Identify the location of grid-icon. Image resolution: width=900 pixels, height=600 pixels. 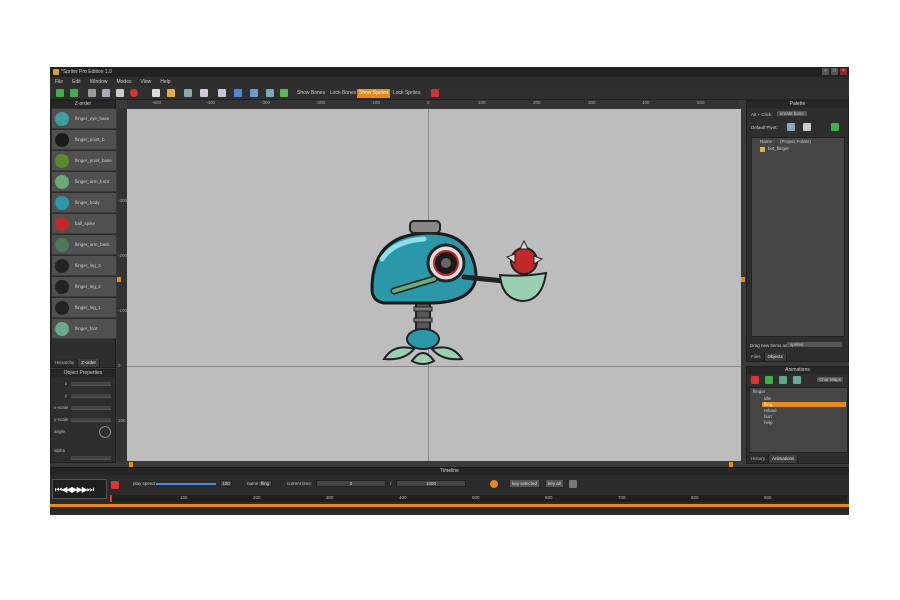
(254, 93).